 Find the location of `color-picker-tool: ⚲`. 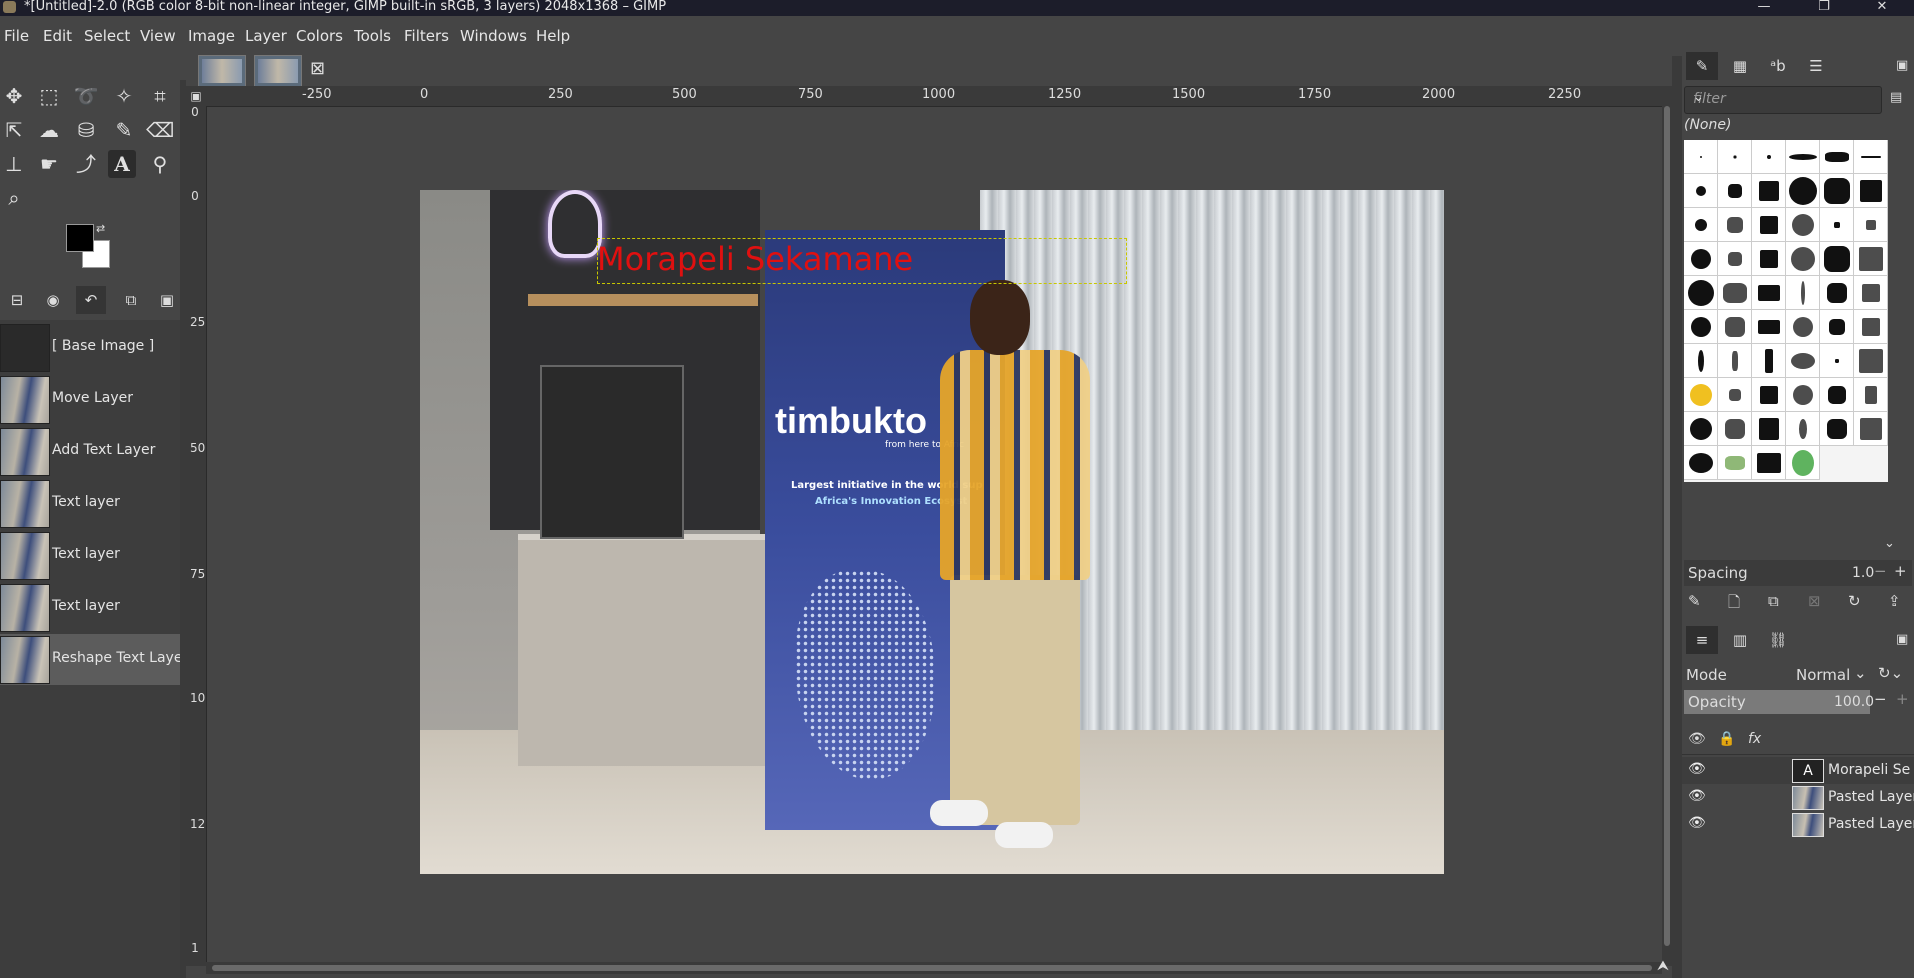

color-picker-tool: ⚲ is located at coordinates (160, 164).